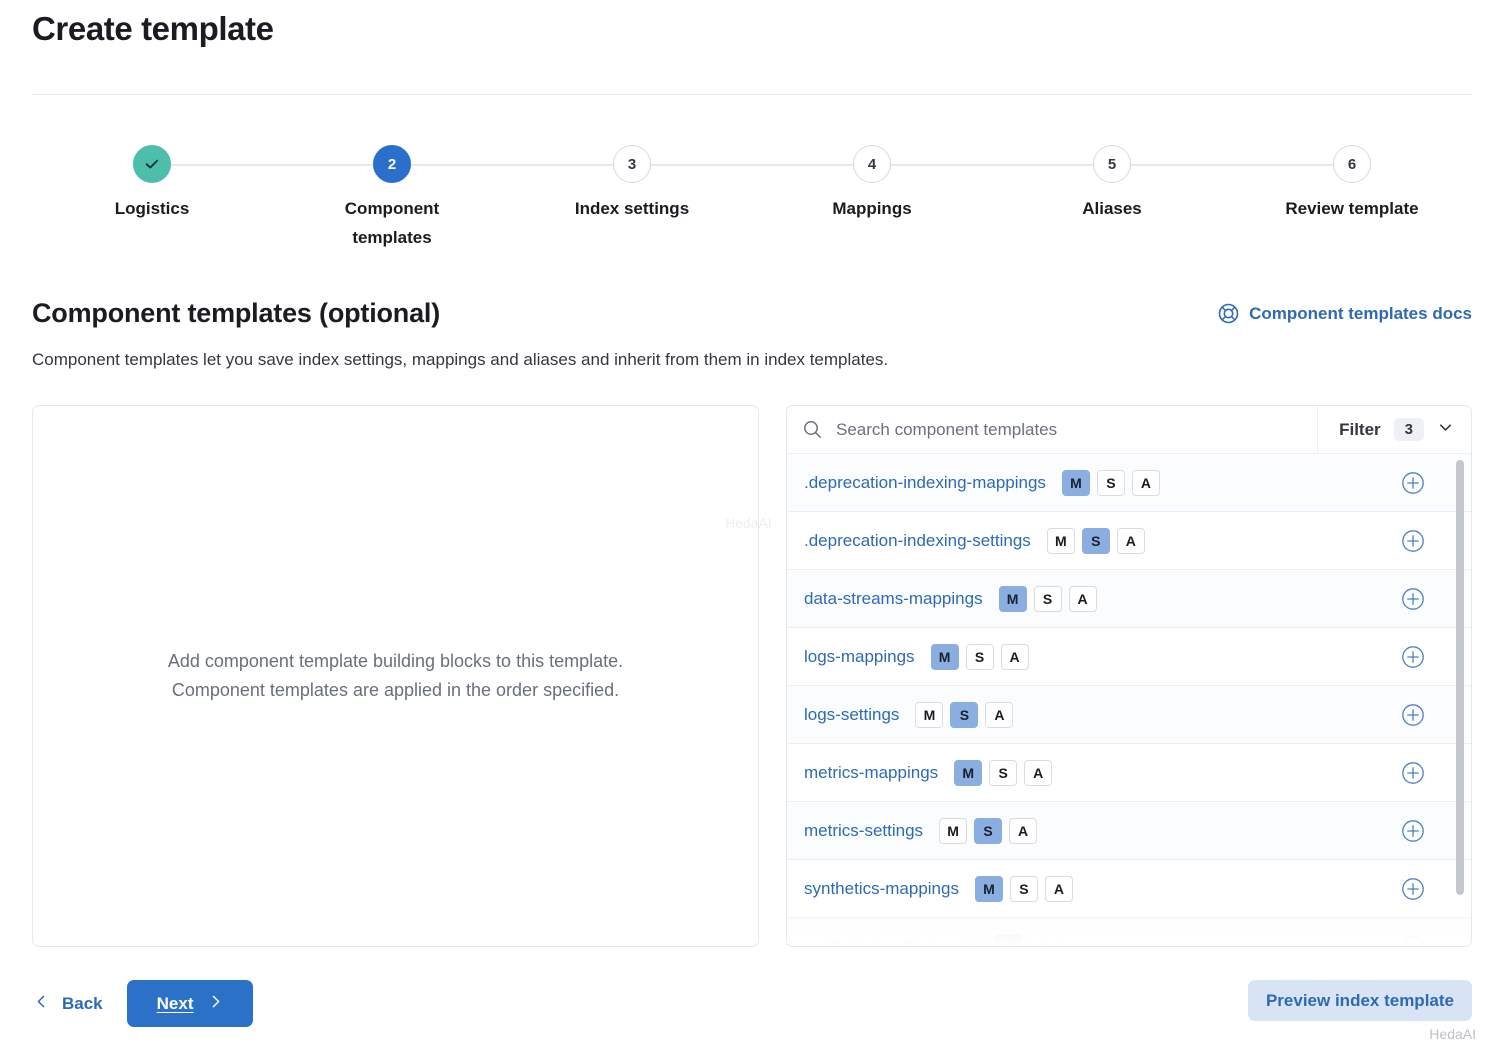 The width and height of the screenshot is (1500, 1050). Describe the element at coordinates (872, 164) in the screenshot. I see `stepper-circle-4: 4` at that location.